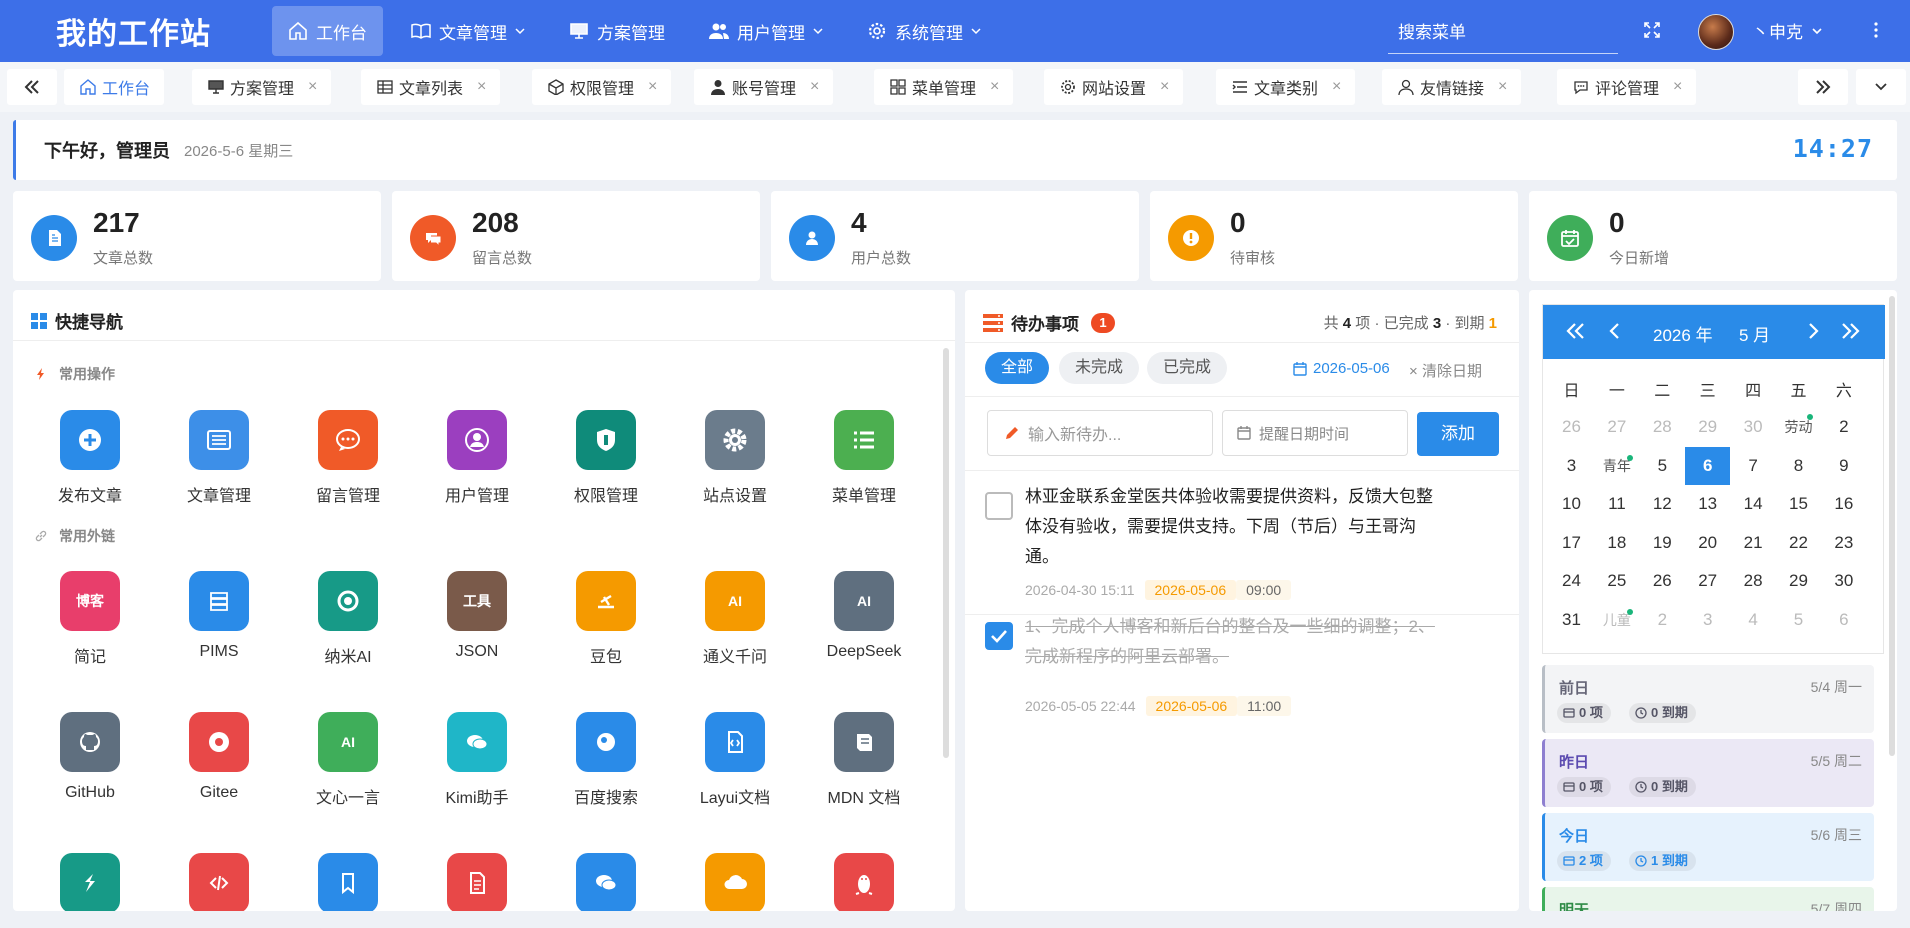 This screenshot has height=928, width=1910. I want to click on calendar-day: 青年, so click(1616, 466).